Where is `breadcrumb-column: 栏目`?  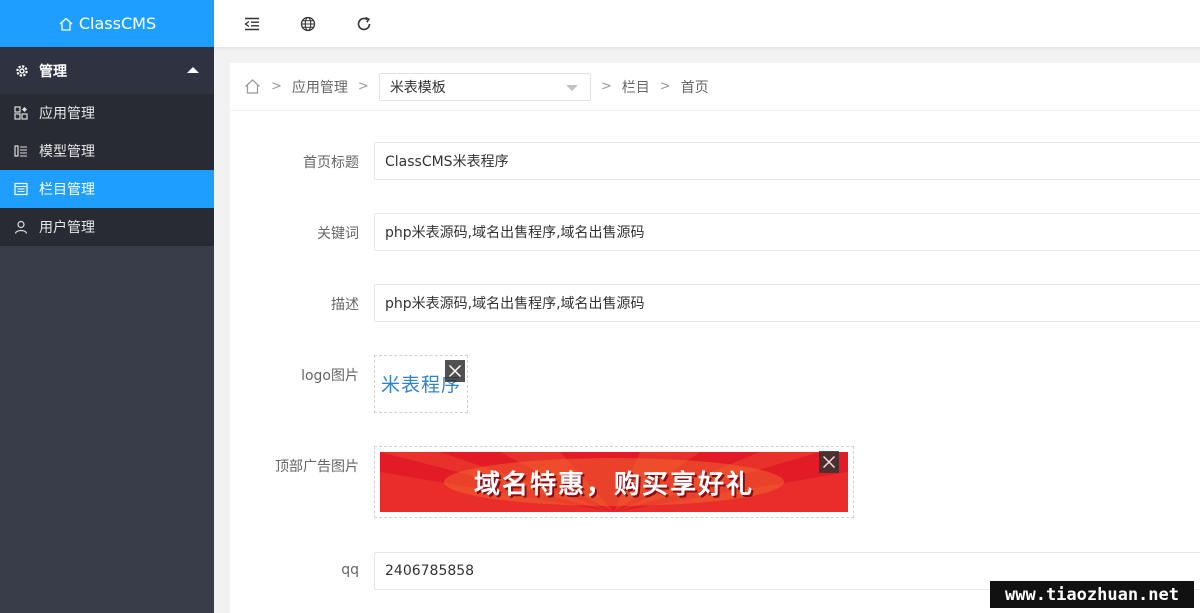
breadcrumb-column: 栏目 is located at coordinates (636, 87).